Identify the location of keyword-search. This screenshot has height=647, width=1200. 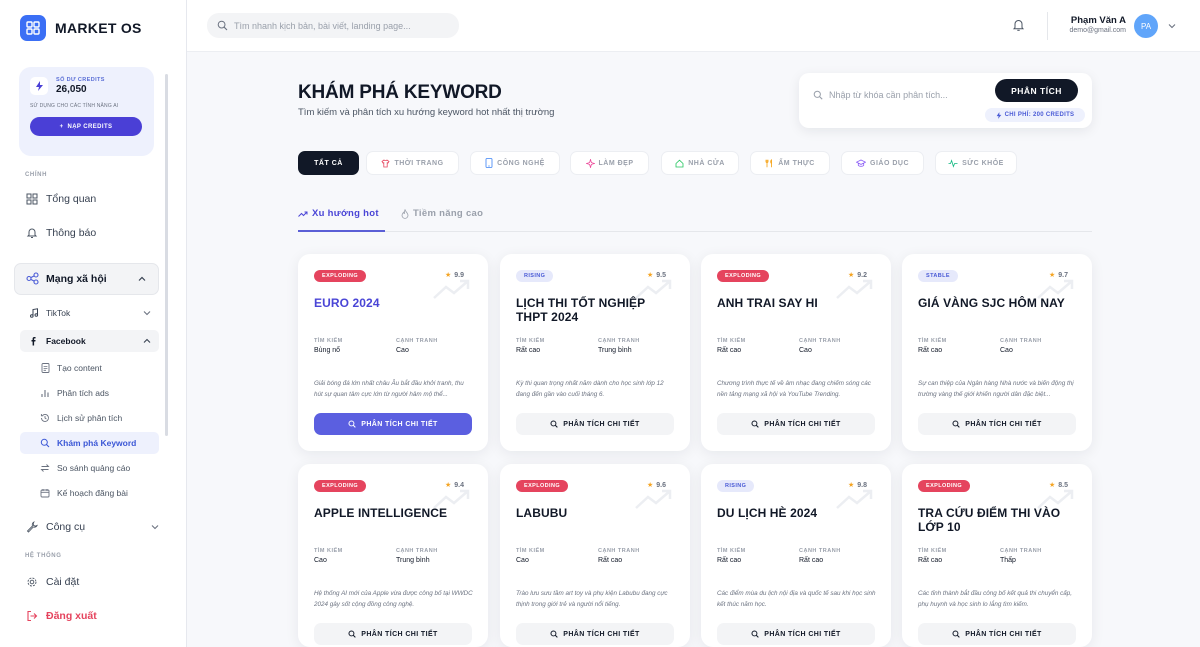
(896, 95).